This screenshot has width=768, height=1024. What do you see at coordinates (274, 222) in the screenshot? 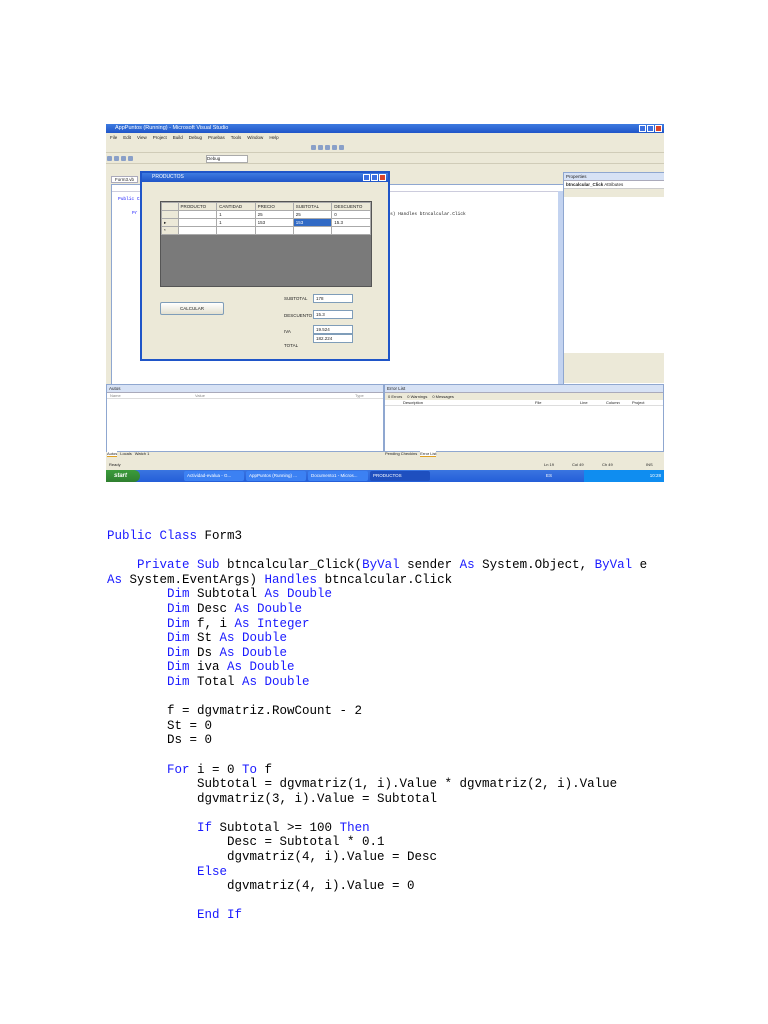
I see `grid-cell: 153` at bounding box center [274, 222].